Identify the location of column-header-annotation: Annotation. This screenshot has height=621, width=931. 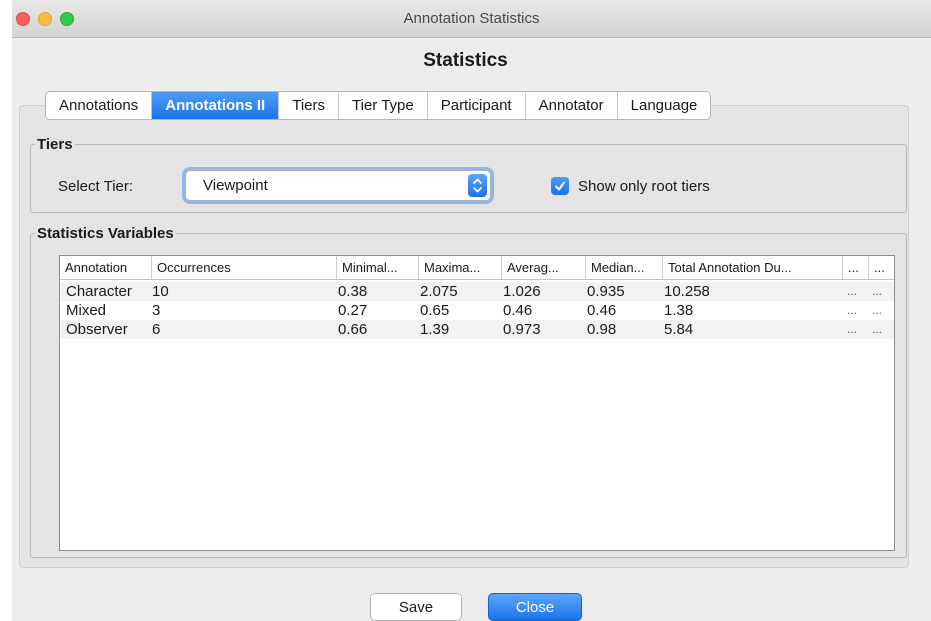
(106, 268).